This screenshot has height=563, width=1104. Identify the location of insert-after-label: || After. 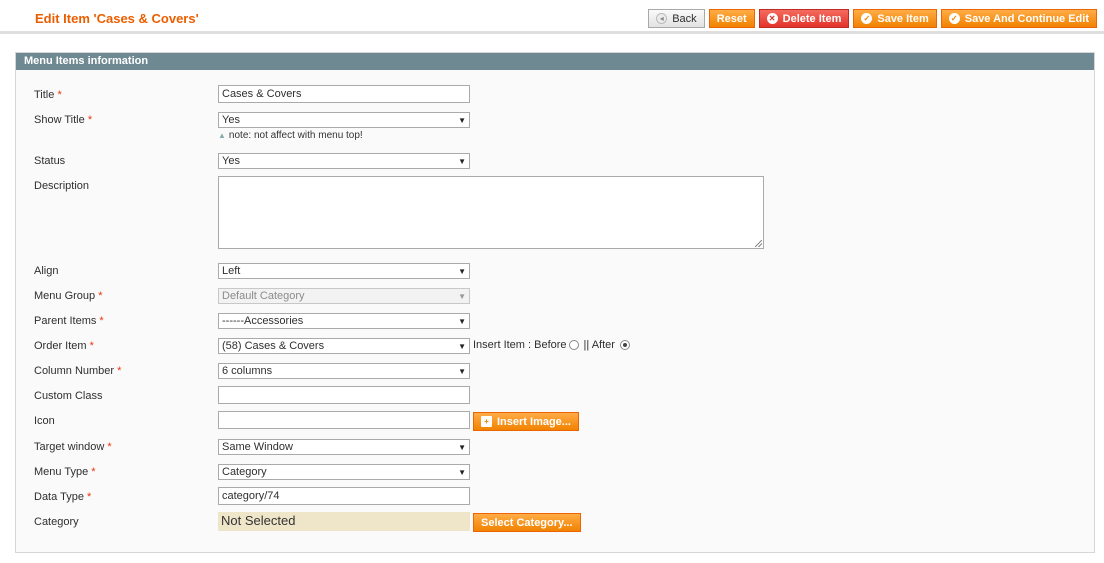
(599, 345).